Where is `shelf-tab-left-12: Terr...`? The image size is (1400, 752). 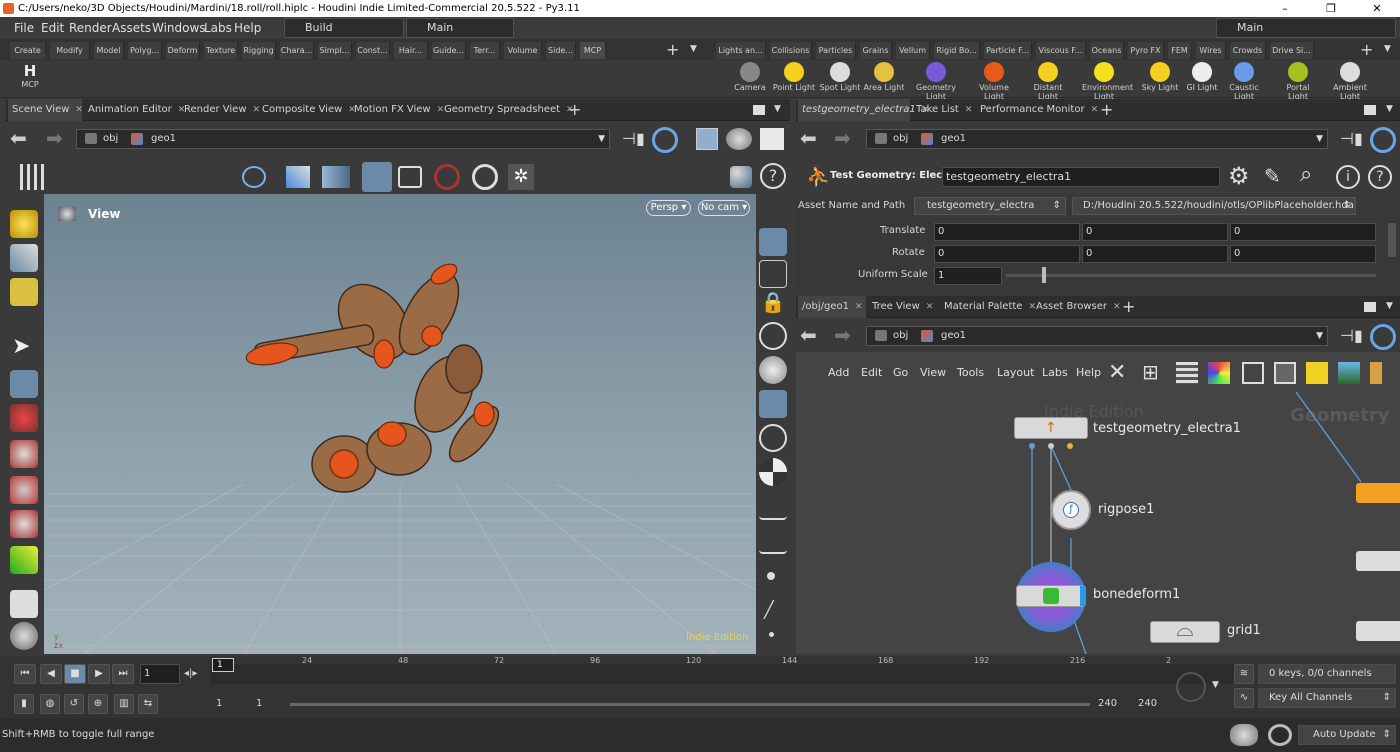
shelf-tab-left-12: Terr... is located at coordinates (485, 50).